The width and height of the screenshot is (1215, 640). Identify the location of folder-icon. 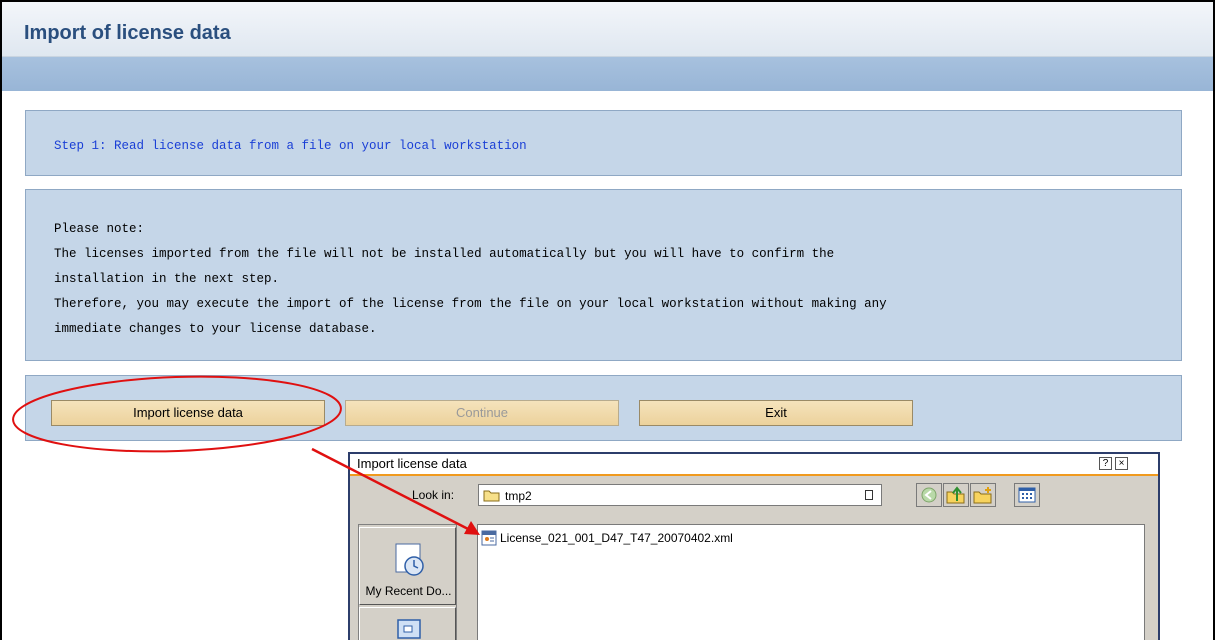
(491, 496).